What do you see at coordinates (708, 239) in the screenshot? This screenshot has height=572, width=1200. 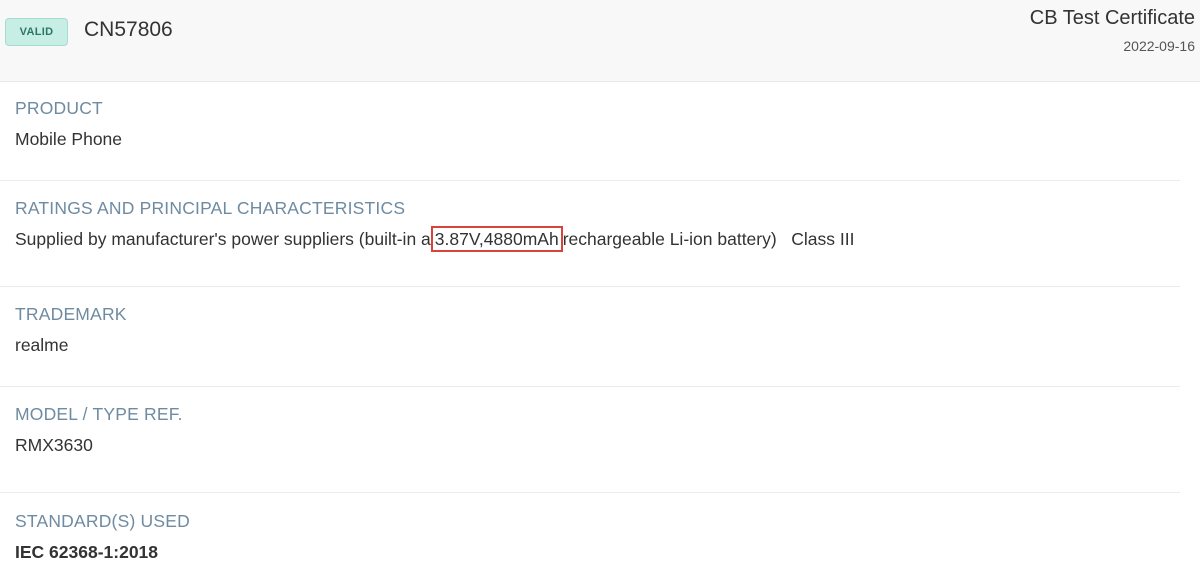 I see `ratings-text-after: rechargeable Li-ion battery) Class III` at bounding box center [708, 239].